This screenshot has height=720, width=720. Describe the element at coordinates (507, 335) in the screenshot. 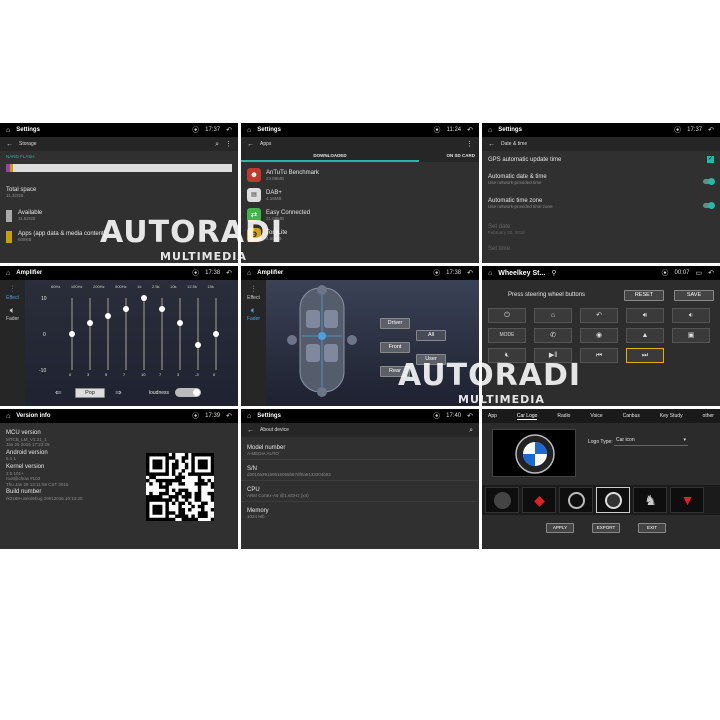

I see `mode-key: MODE` at that location.